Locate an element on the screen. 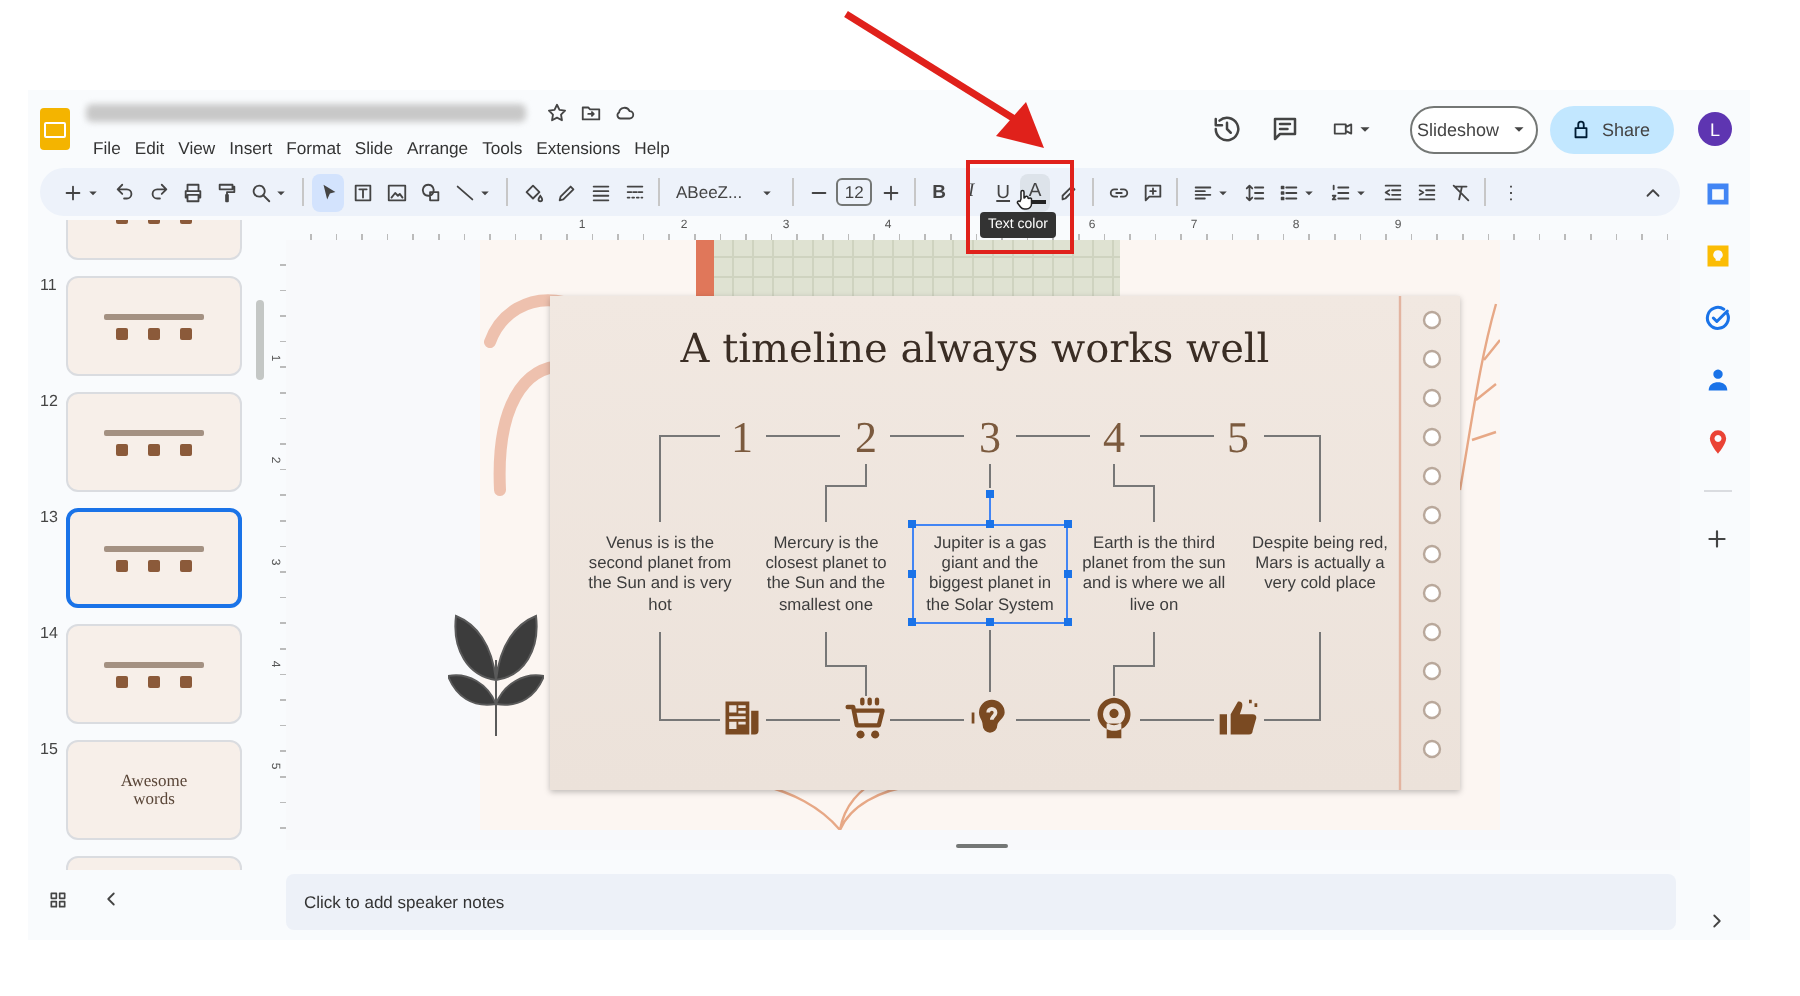 This screenshot has width=1800, height=996. outdent-icon is located at coordinates (1392, 192).